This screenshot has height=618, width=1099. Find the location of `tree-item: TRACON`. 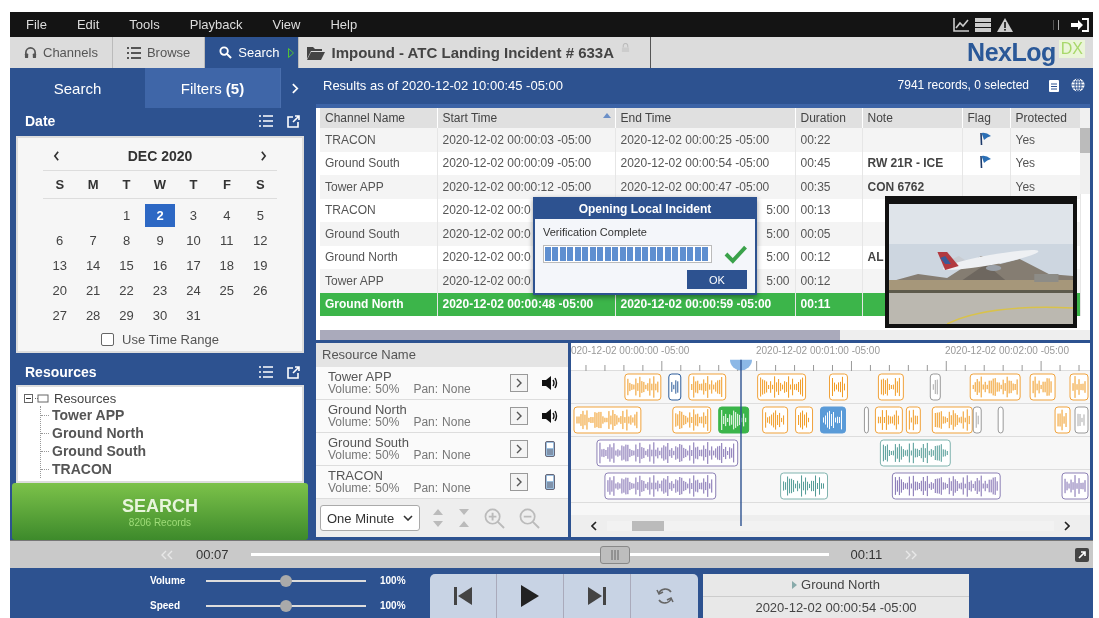

tree-item: TRACON is located at coordinates (82, 469).